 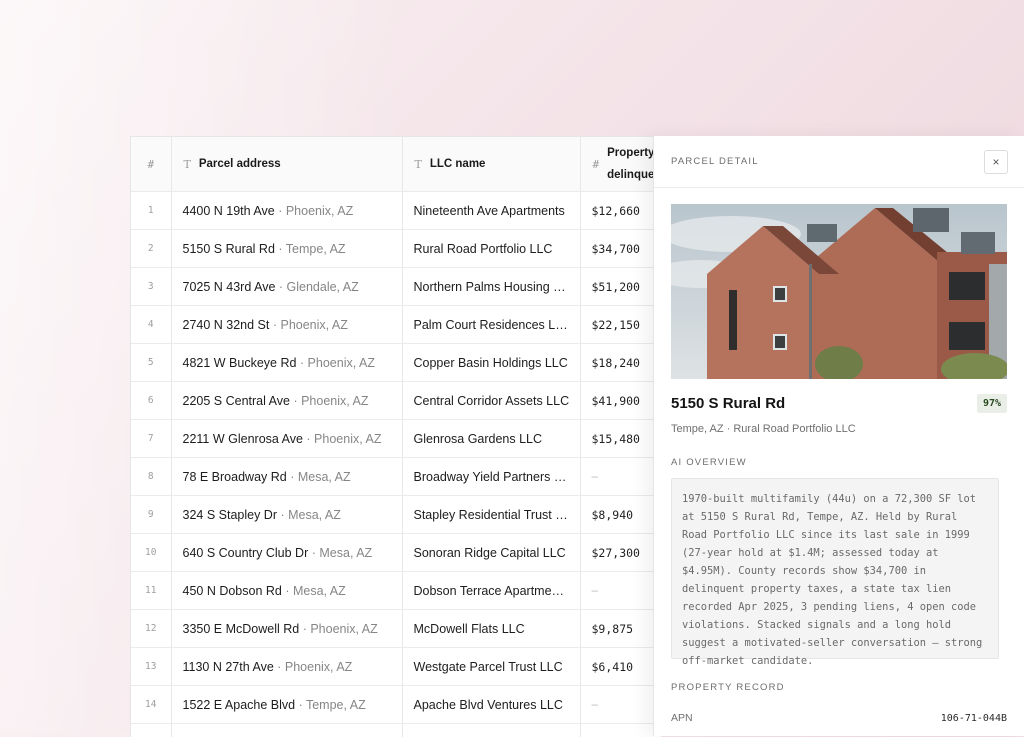 I want to click on parcel-address-cell: 5150 S Rural Rd · Tempe, AZ, so click(x=286, y=249).